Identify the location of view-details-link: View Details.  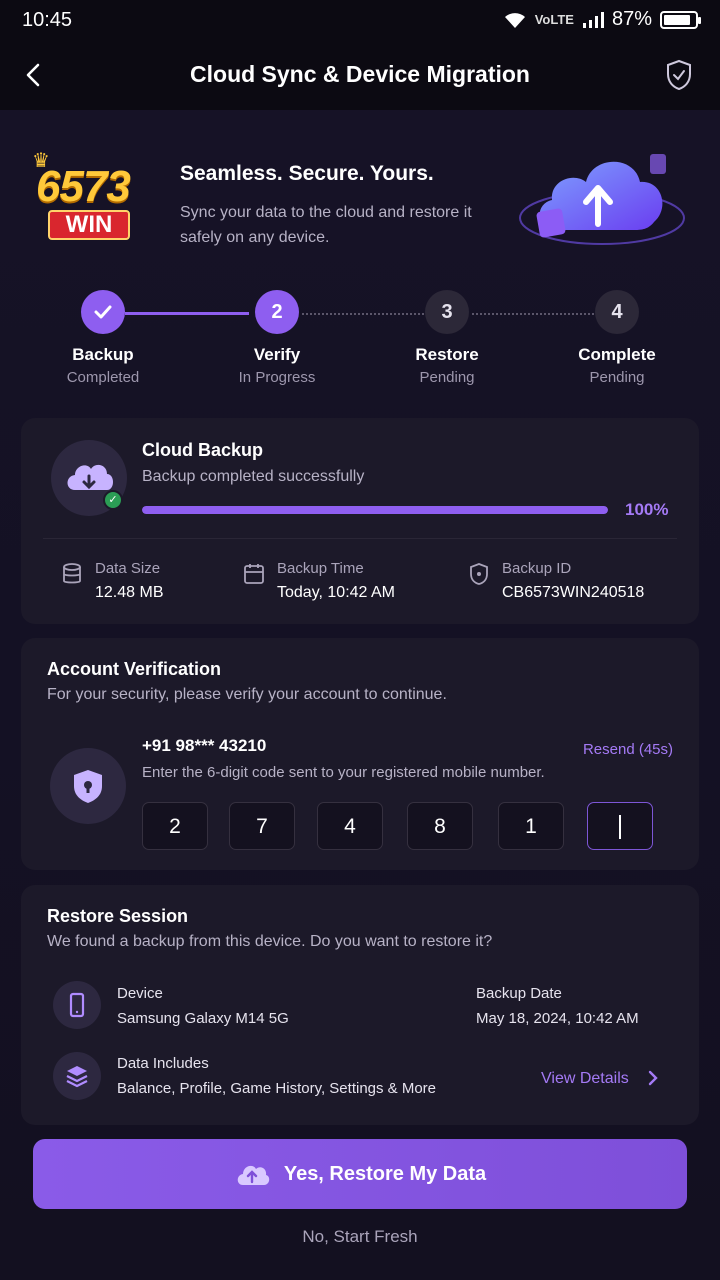
(585, 1079).